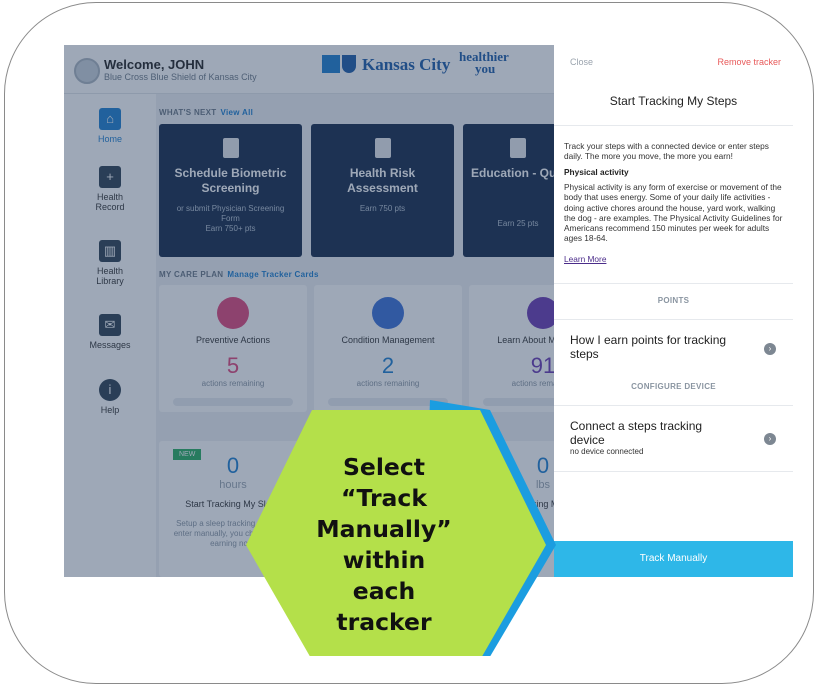  I want to click on remove-tracker-link: Remove tracker, so click(749, 62).